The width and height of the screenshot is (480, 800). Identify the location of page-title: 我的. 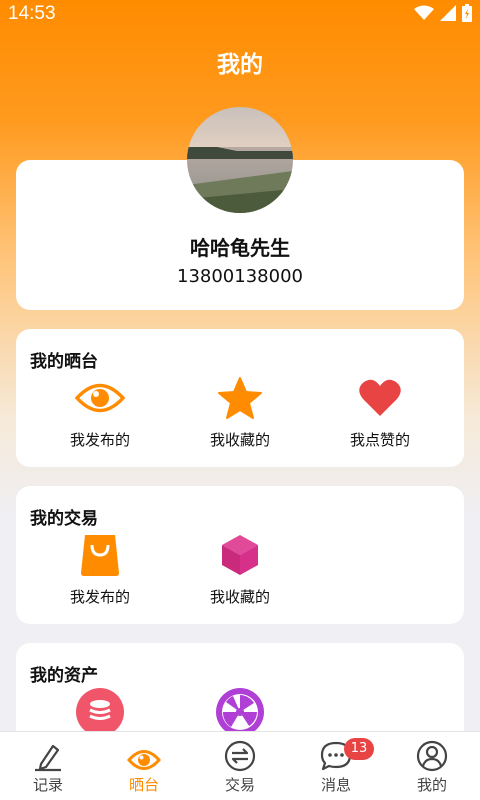
(240, 65).